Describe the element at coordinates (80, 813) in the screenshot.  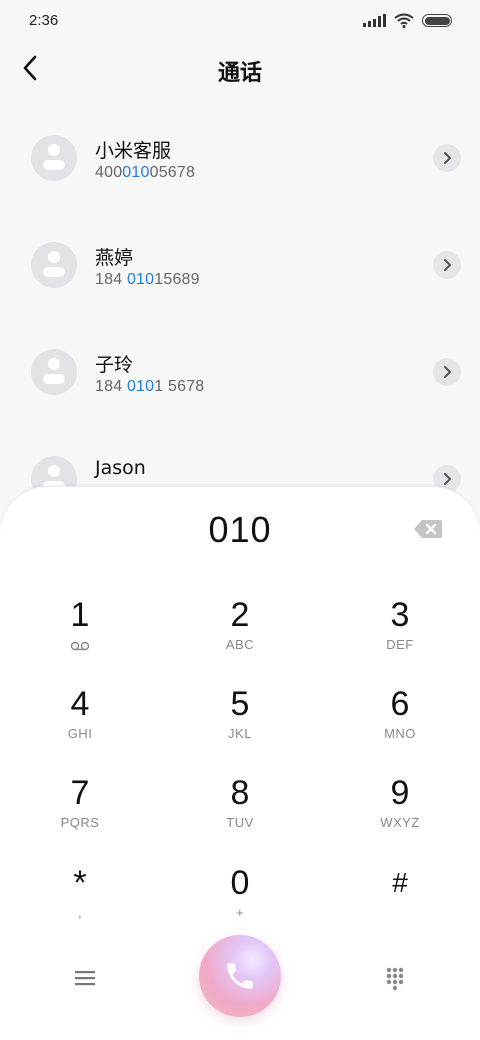
I see `key-7: 7 PQRS` at that location.